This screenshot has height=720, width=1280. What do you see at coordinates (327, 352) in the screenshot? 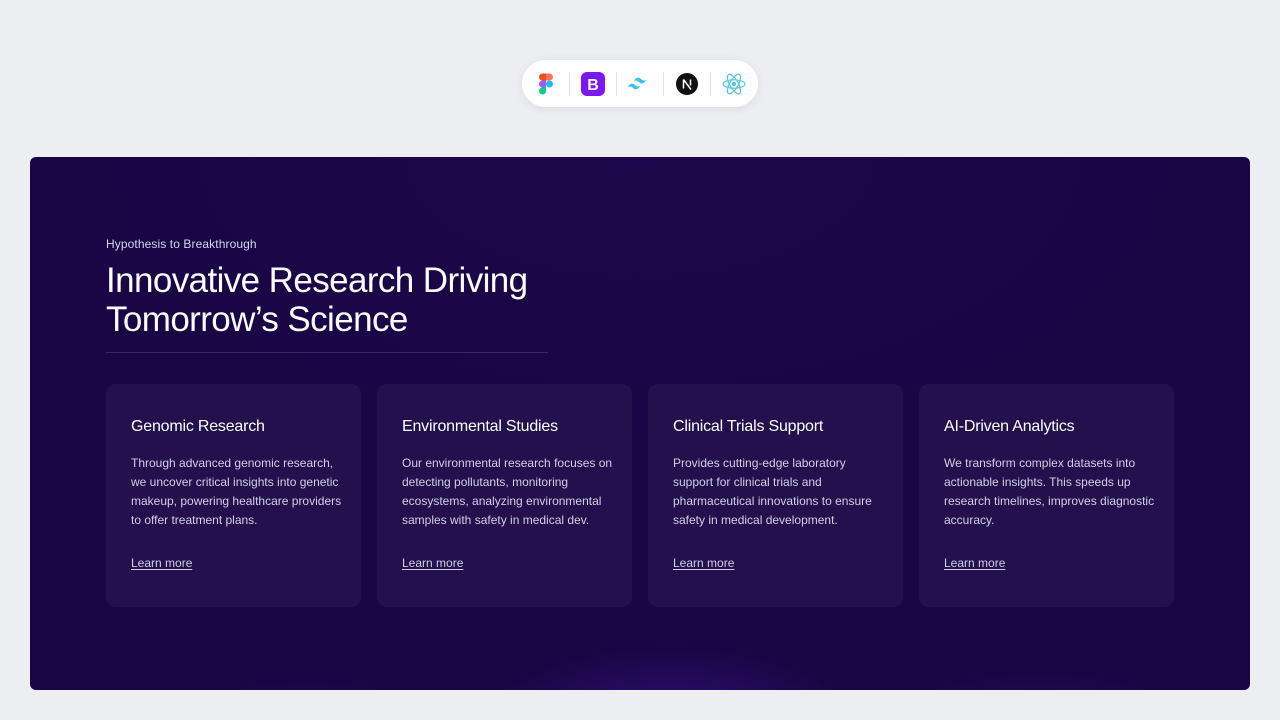
I see `headline-divider` at bounding box center [327, 352].